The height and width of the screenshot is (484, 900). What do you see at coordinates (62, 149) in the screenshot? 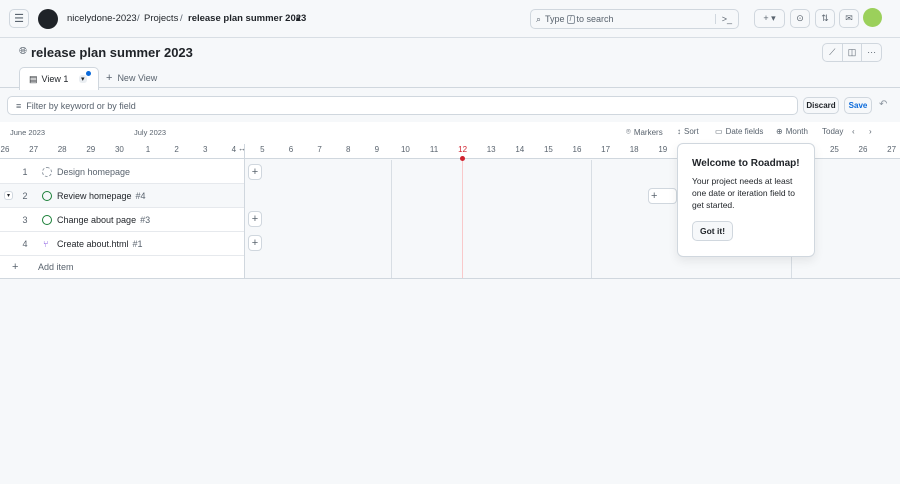
I see `day-label: 28` at bounding box center [62, 149].